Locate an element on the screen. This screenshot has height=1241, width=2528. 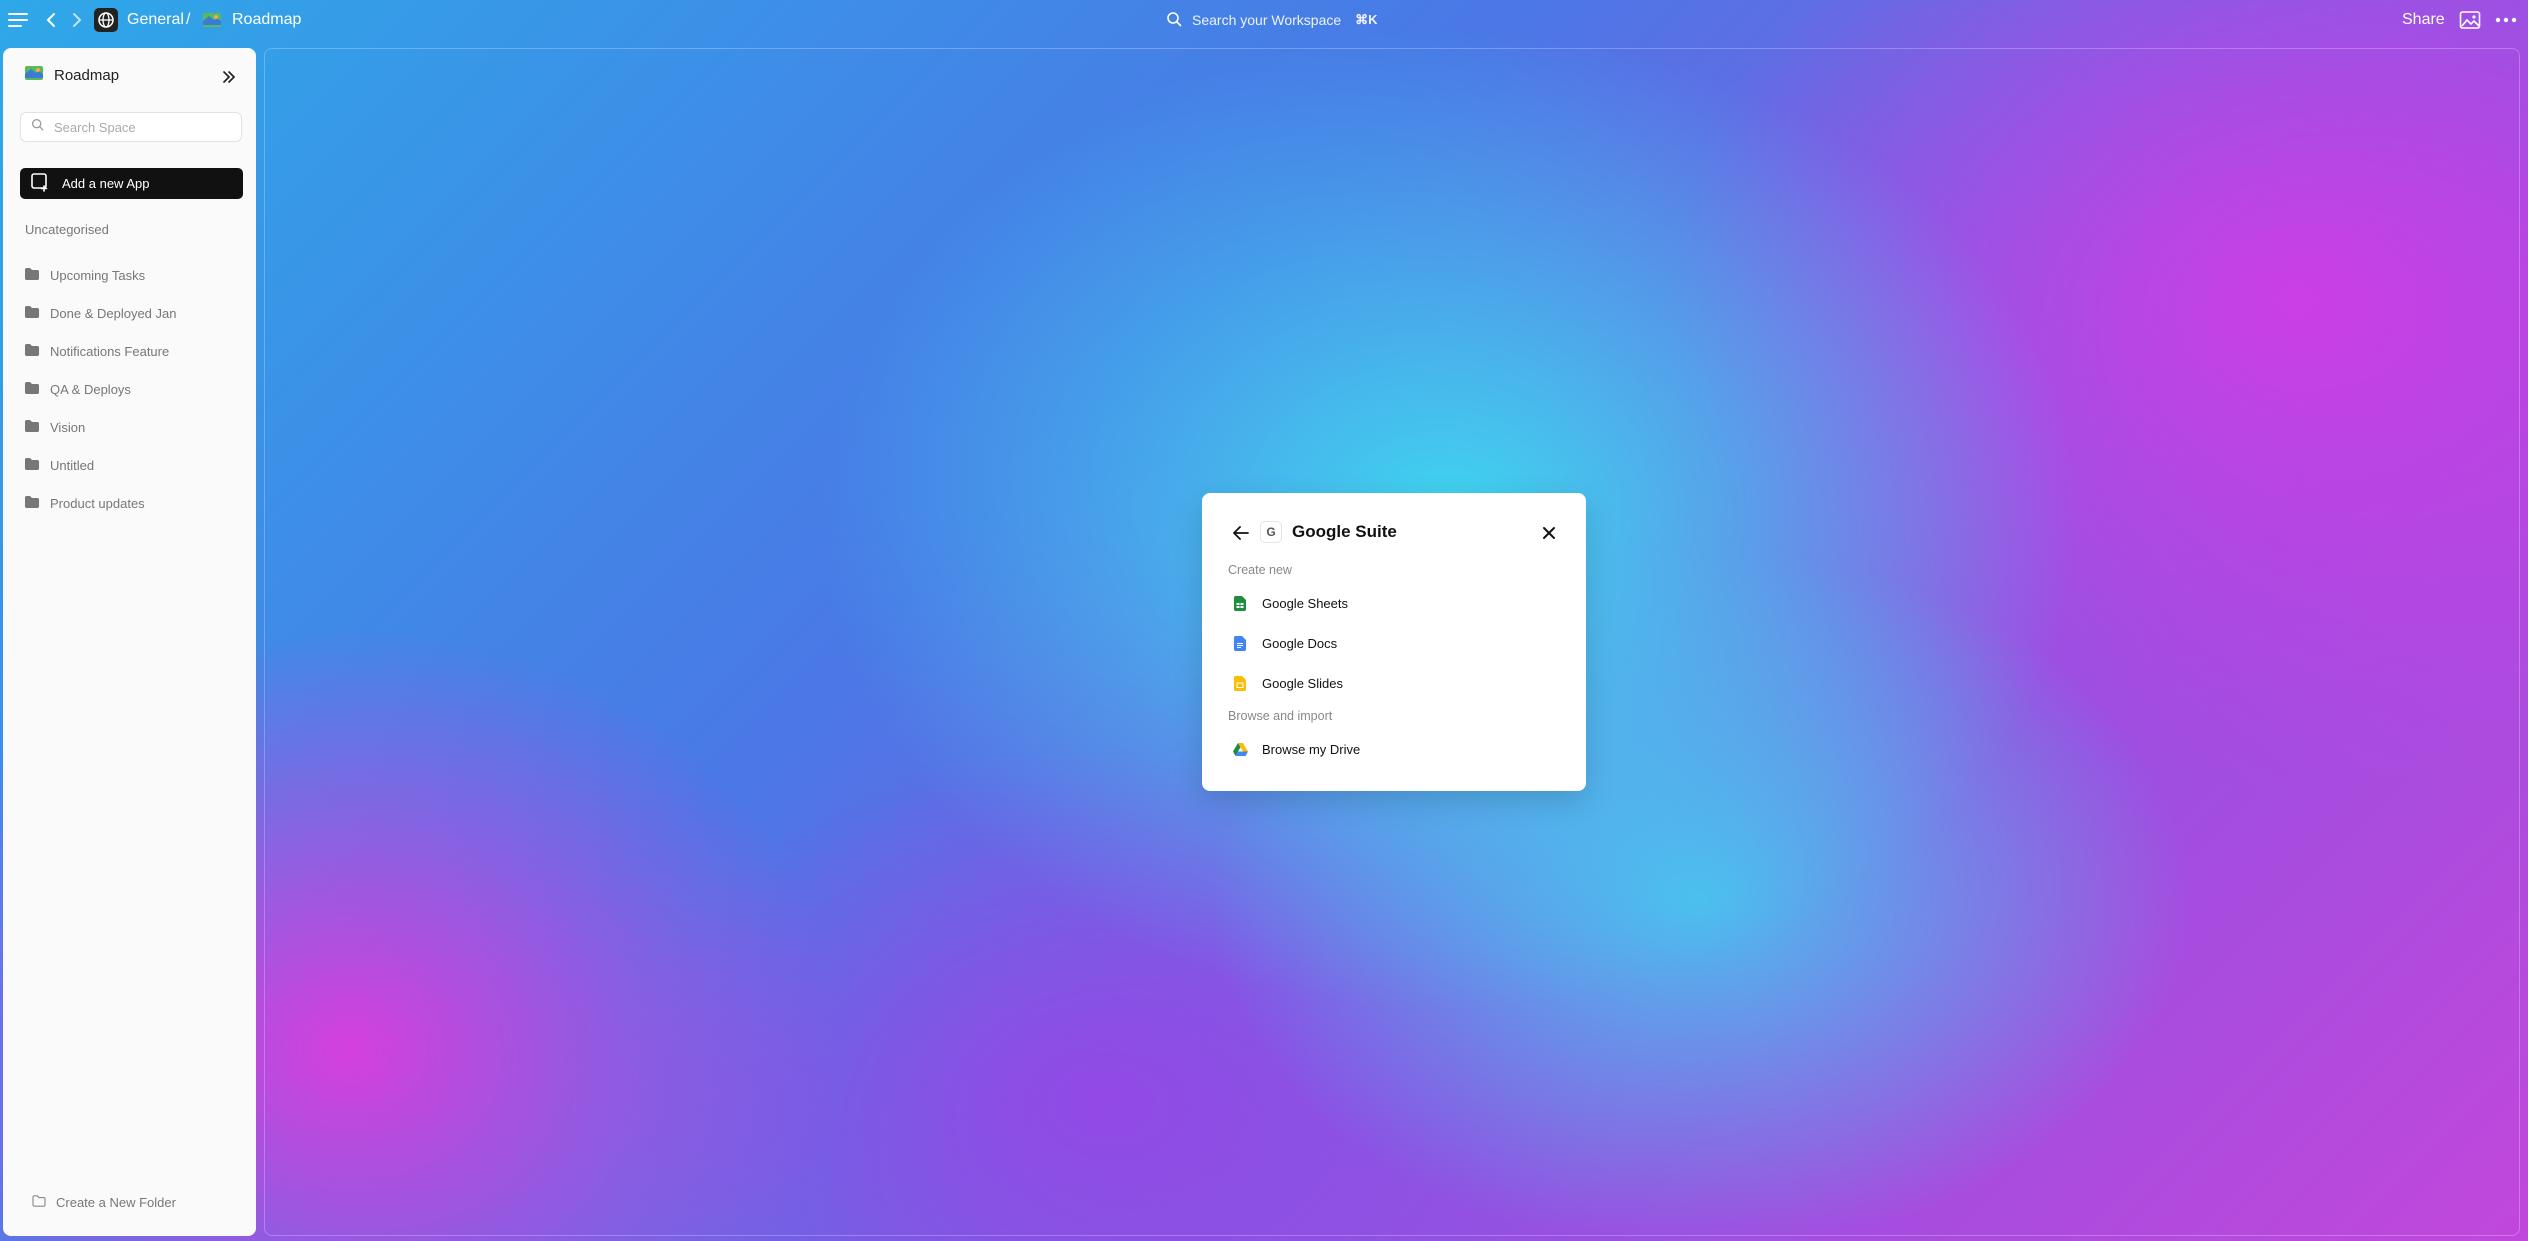
workspace-search: Search your Workspace ⌘K is located at coordinates (1272, 20).